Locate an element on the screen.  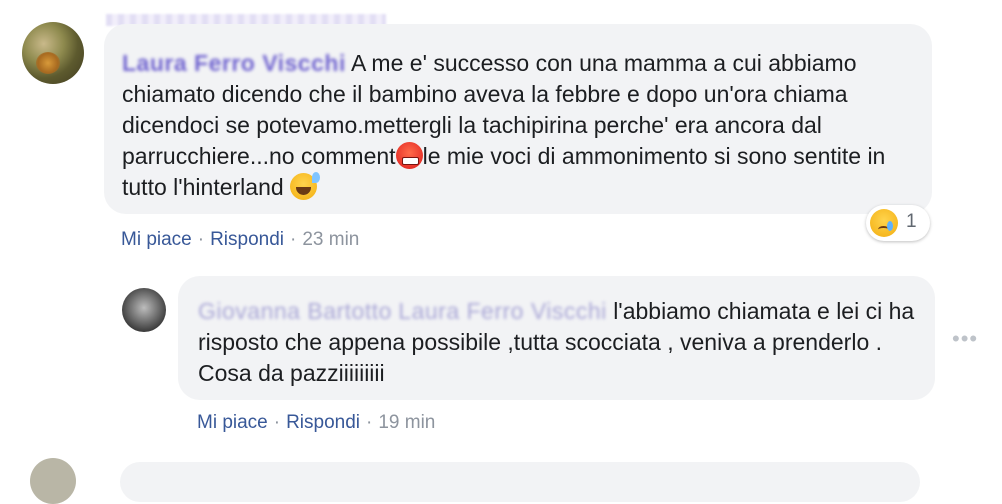
crying-face-icon is located at coordinates (884, 223).